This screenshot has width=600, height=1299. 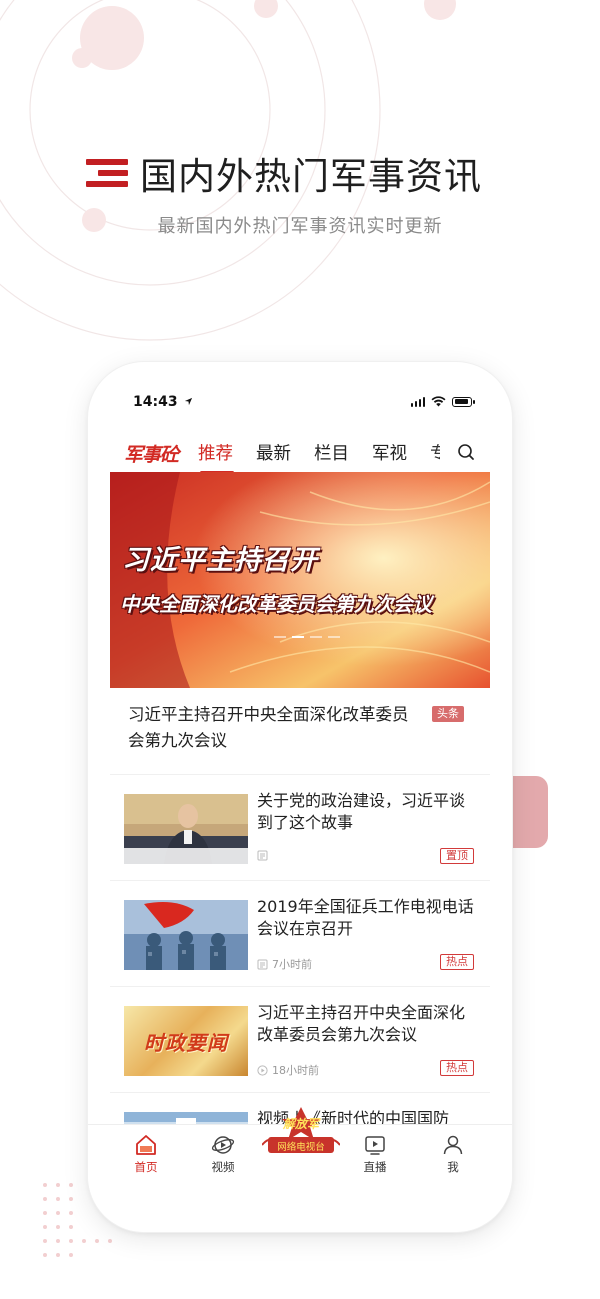 I want to click on news-meta, so click(x=262, y=855).